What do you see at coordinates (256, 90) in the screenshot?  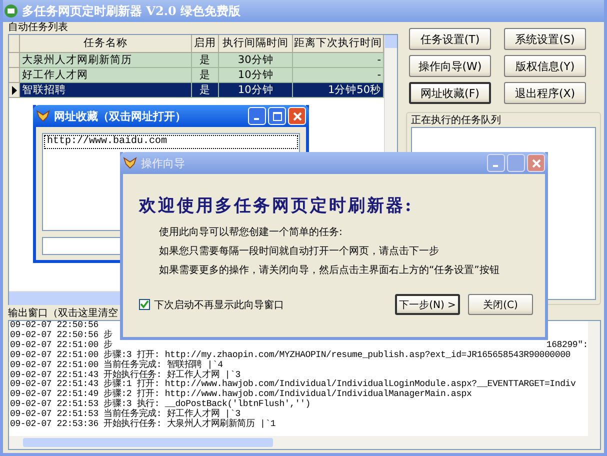 I see `table-cell: 10分钟` at bounding box center [256, 90].